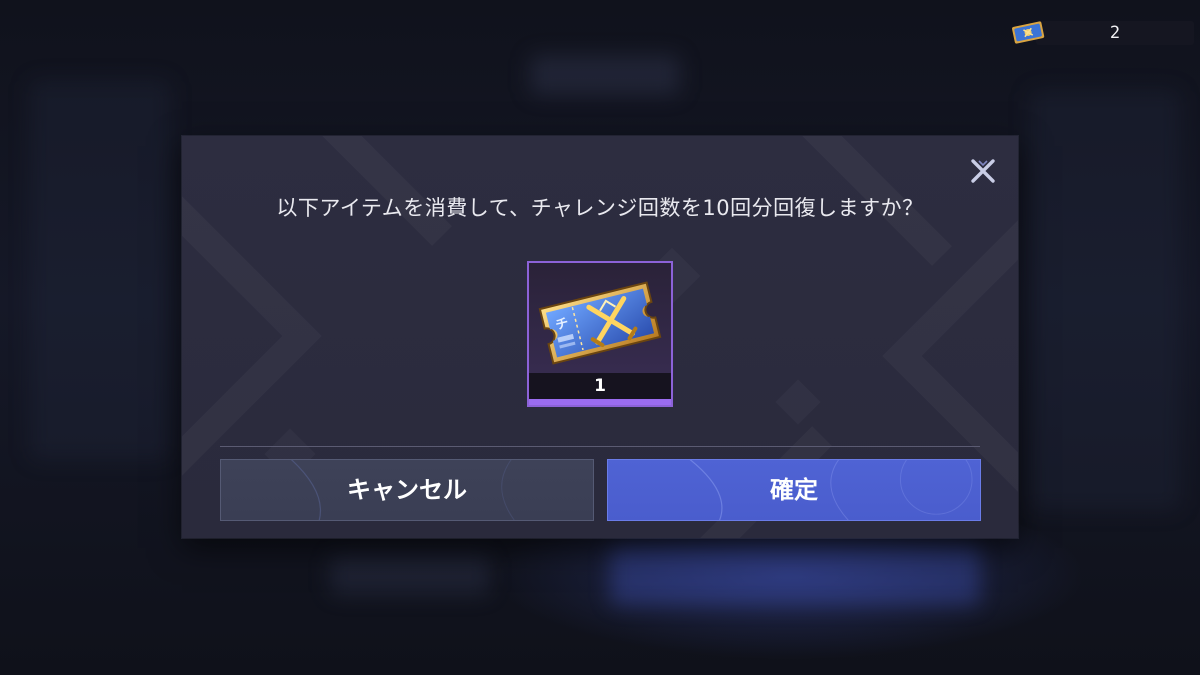 This screenshot has height=675, width=1200. I want to click on cancel-button: キャンセル, so click(407, 490).